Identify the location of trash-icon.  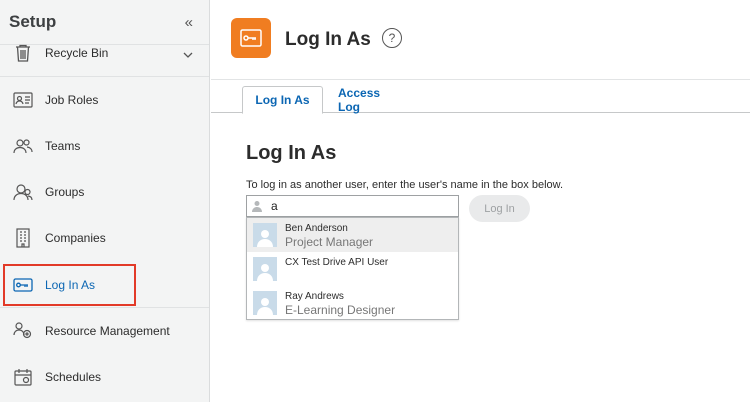
(23, 53).